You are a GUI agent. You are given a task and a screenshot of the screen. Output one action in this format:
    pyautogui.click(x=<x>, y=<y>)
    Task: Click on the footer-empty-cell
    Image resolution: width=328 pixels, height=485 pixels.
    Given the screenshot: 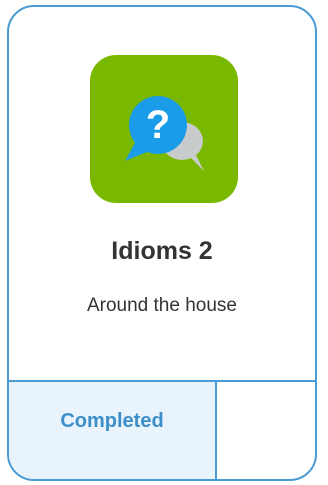 What is the action you would take?
    pyautogui.click(x=266, y=430)
    